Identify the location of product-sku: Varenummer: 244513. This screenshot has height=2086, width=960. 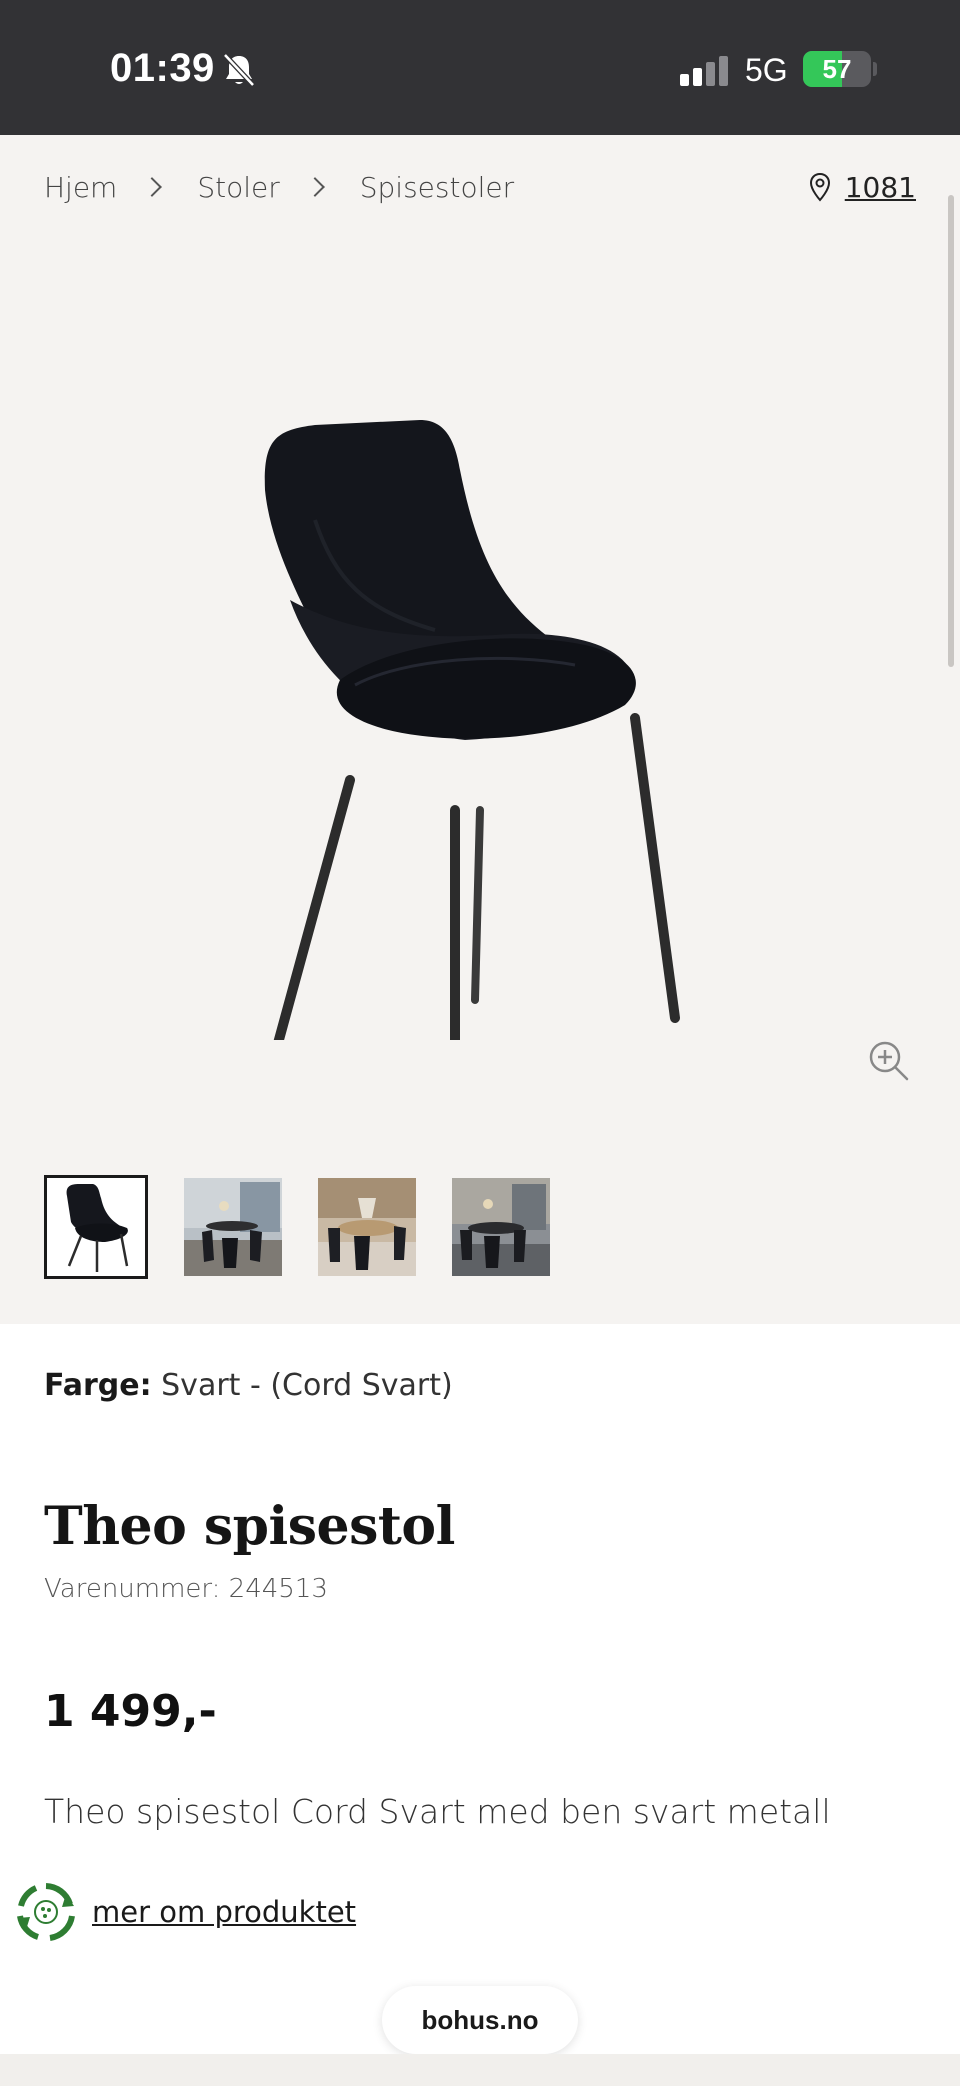
(186, 1589).